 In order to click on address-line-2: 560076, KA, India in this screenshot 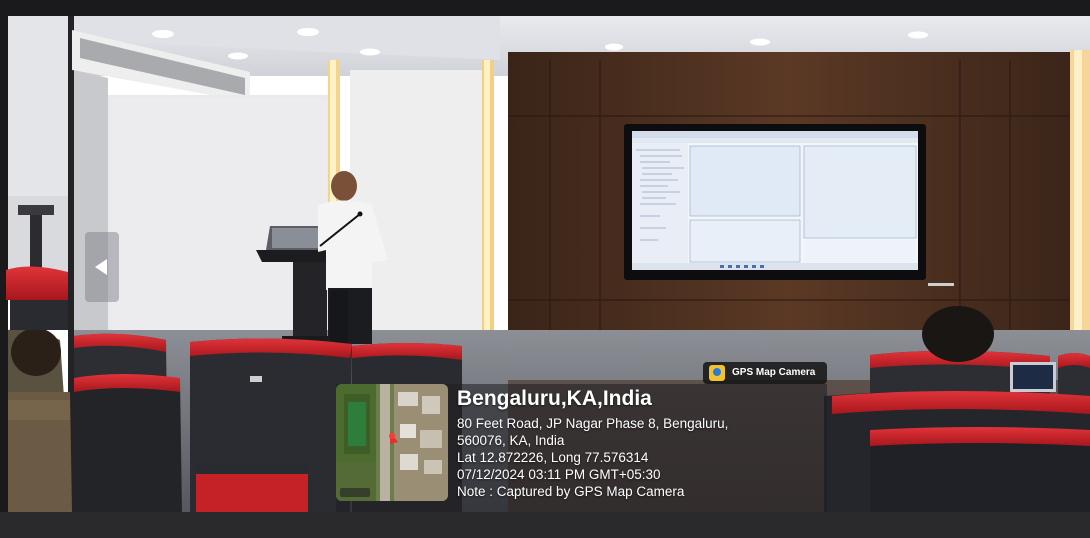, I will do `click(511, 440)`.